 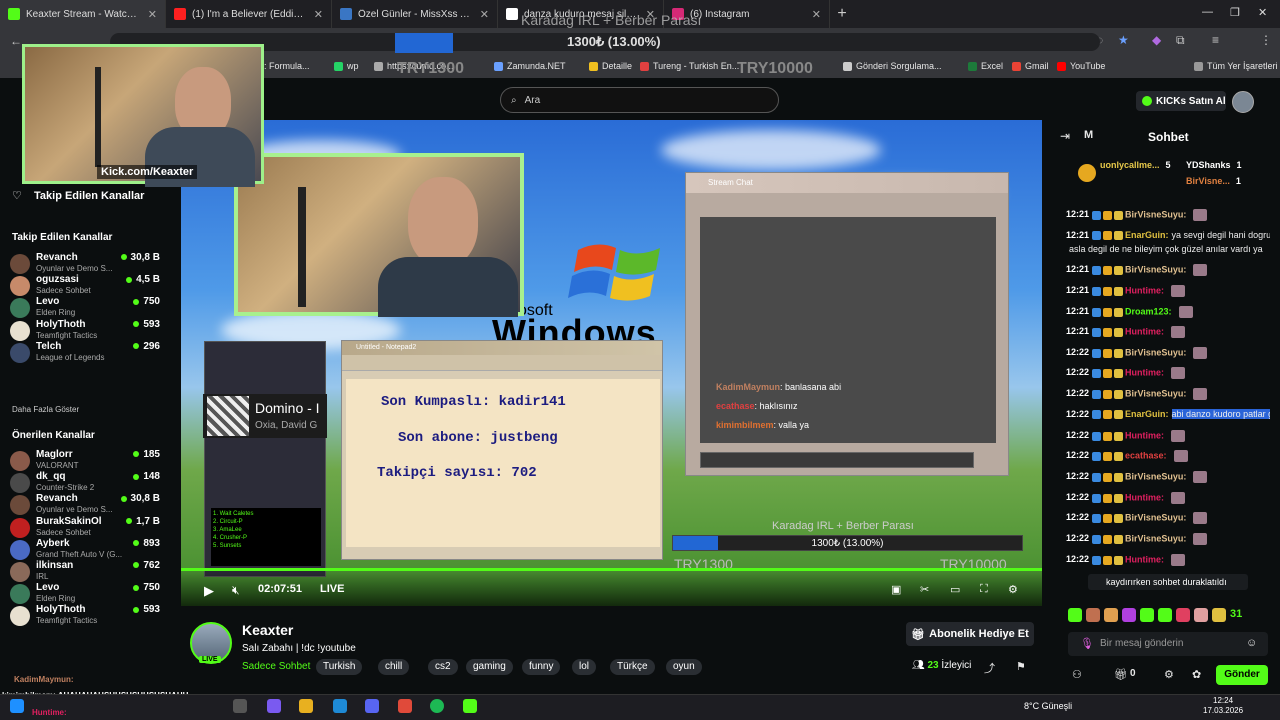 What do you see at coordinates (1213, 181) in the screenshot?
I see `top-gifter: BirVisne... 1` at bounding box center [1213, 181].